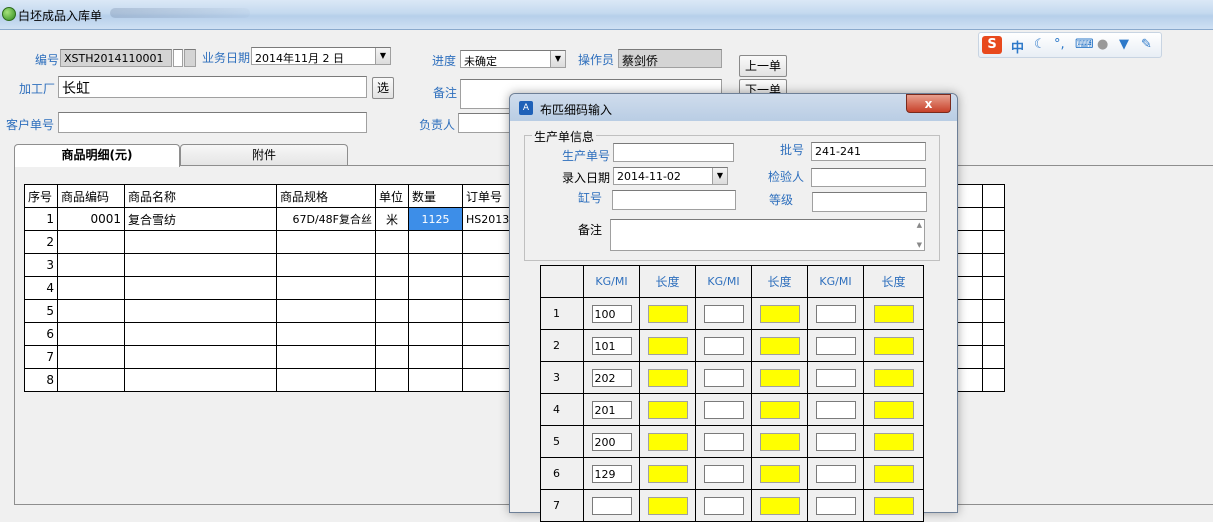  What do you see at coordinates (392, 219) in the screenshot?
I see `unit-cell: 米` at bounding box center [392, 219].